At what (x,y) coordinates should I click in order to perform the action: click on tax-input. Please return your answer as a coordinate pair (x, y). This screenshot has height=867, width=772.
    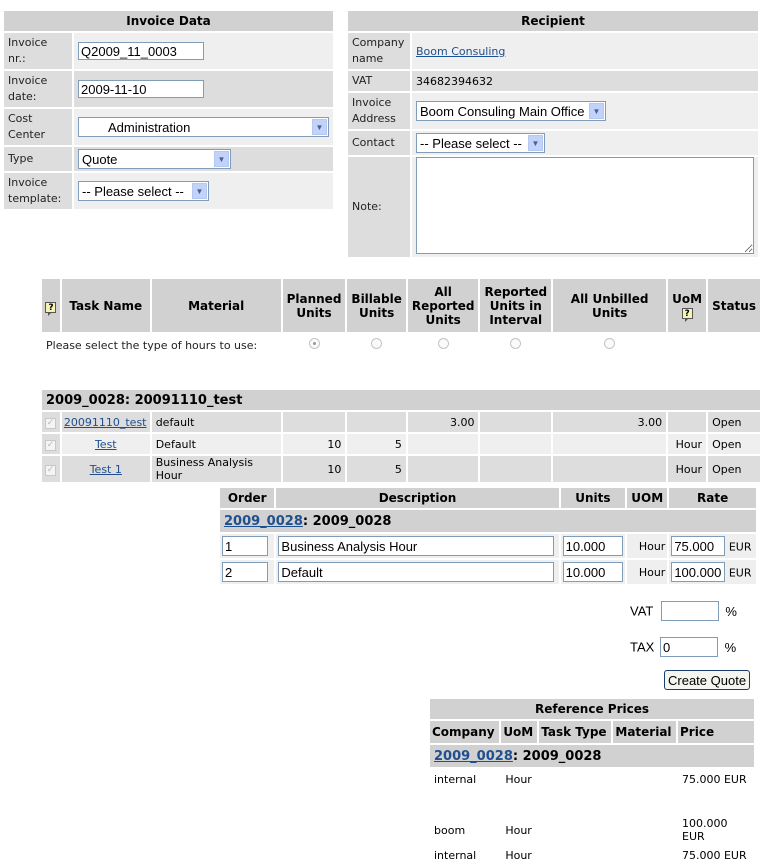
    Looking at the image, I should click on (688, 647).